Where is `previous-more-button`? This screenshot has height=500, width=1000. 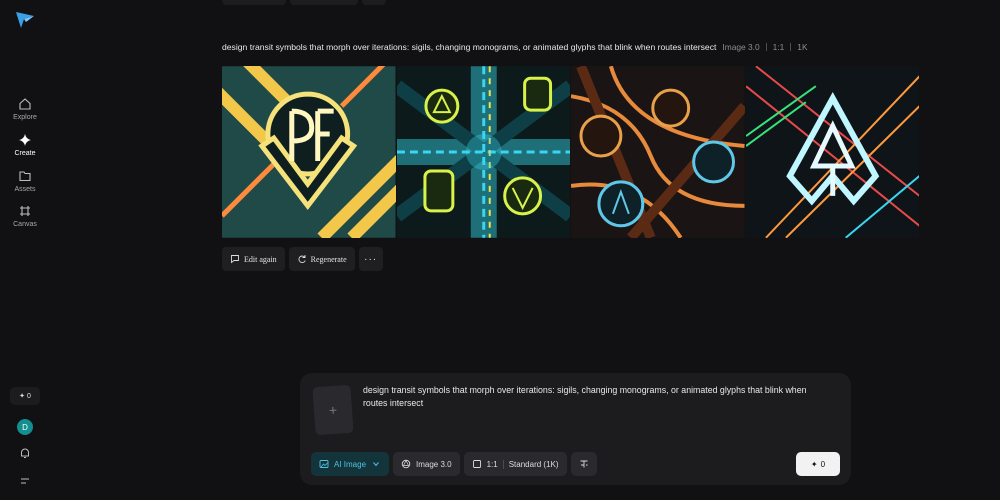 previous-more-button is located at coordinates (374, 2).